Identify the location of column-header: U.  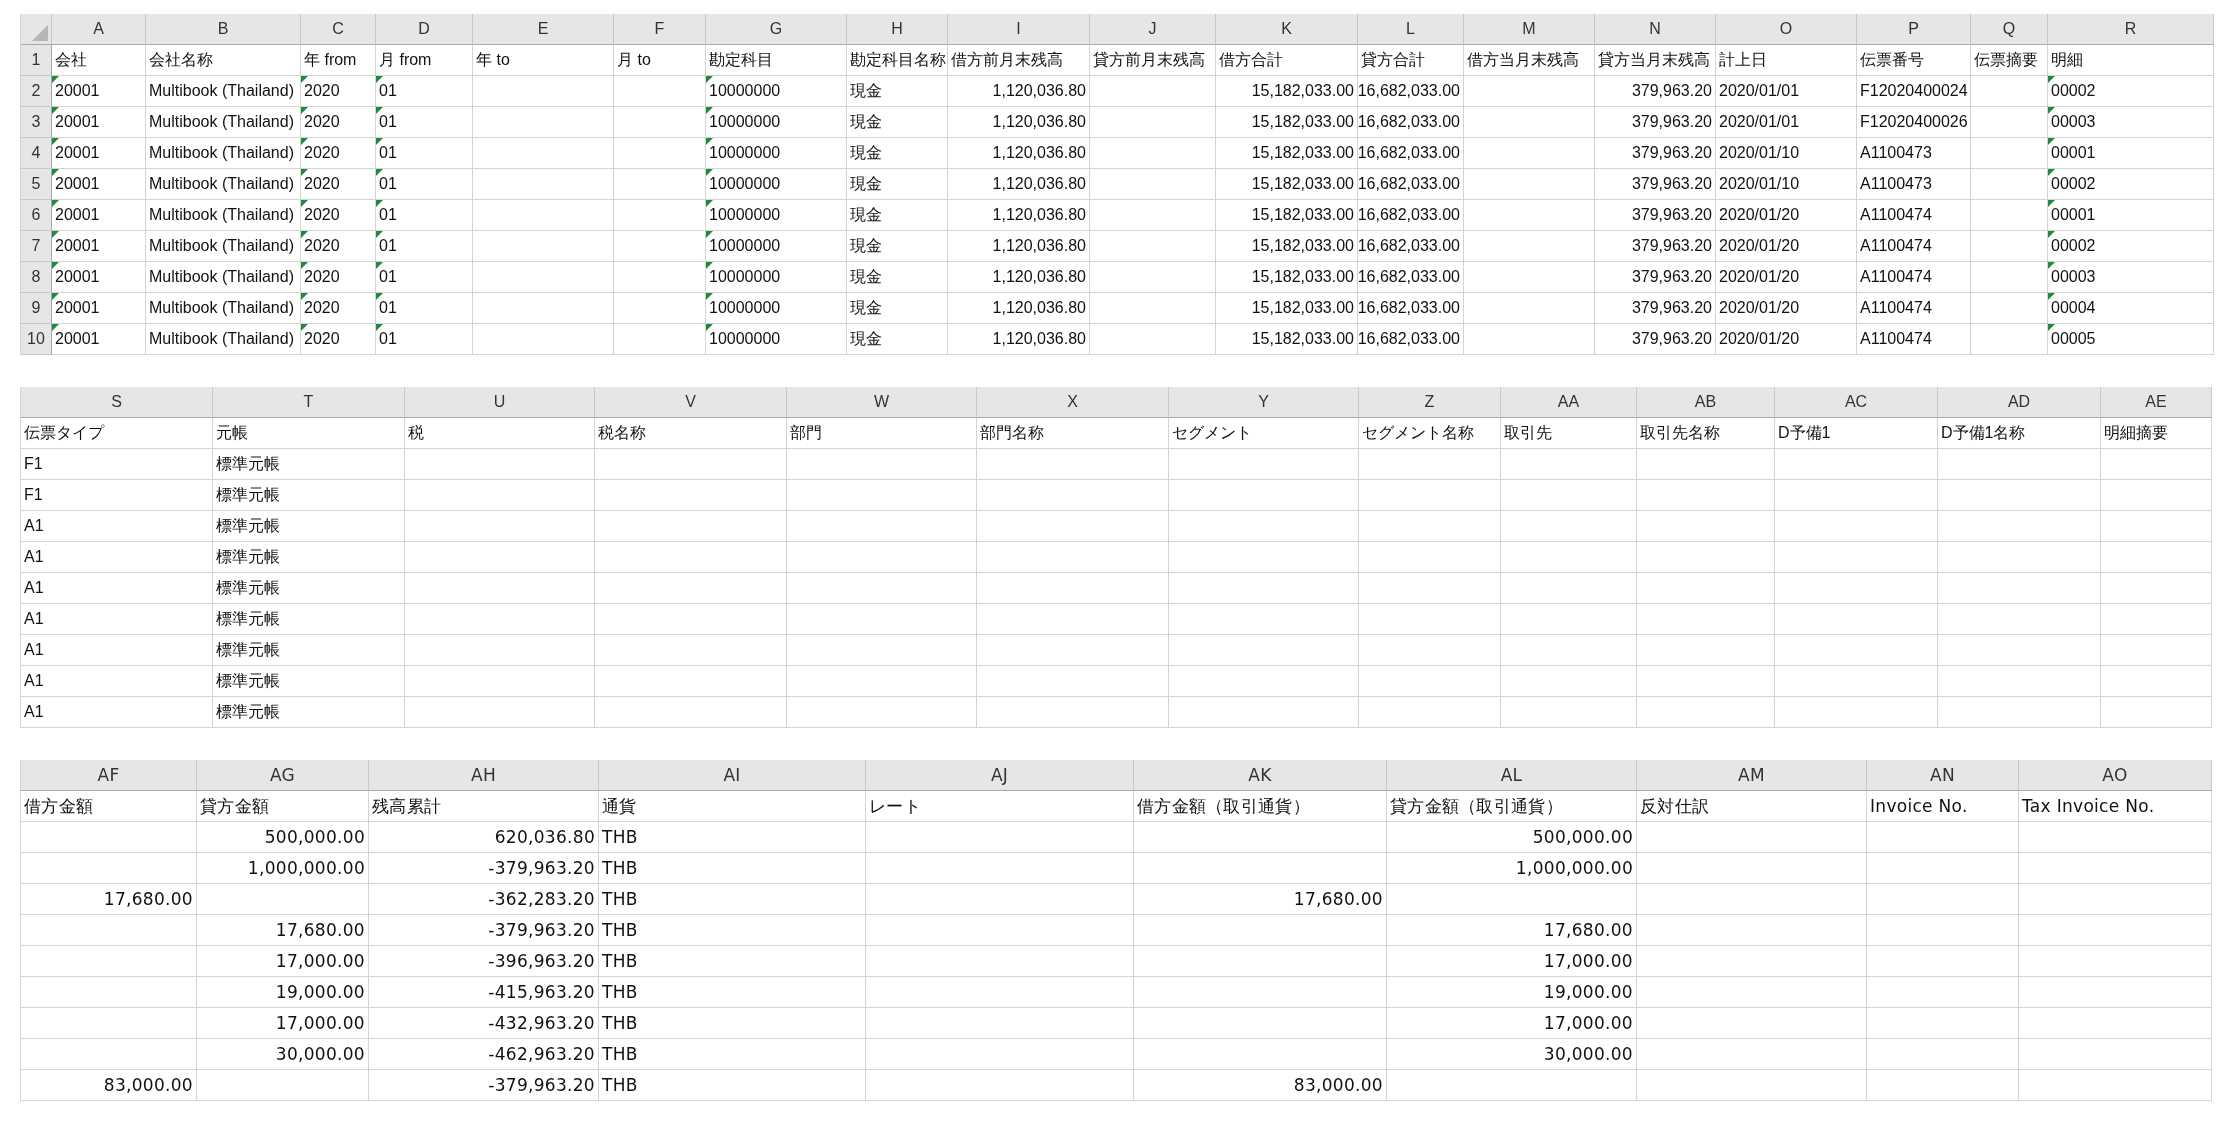
(500, 402).